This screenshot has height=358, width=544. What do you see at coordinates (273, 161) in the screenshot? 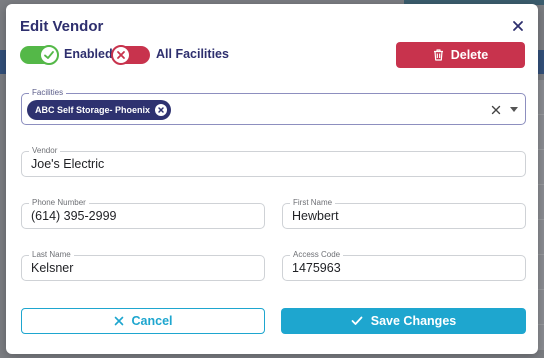
I see `vendor-field: Vendor Joe's Electric` at bounding box center [273, 161].